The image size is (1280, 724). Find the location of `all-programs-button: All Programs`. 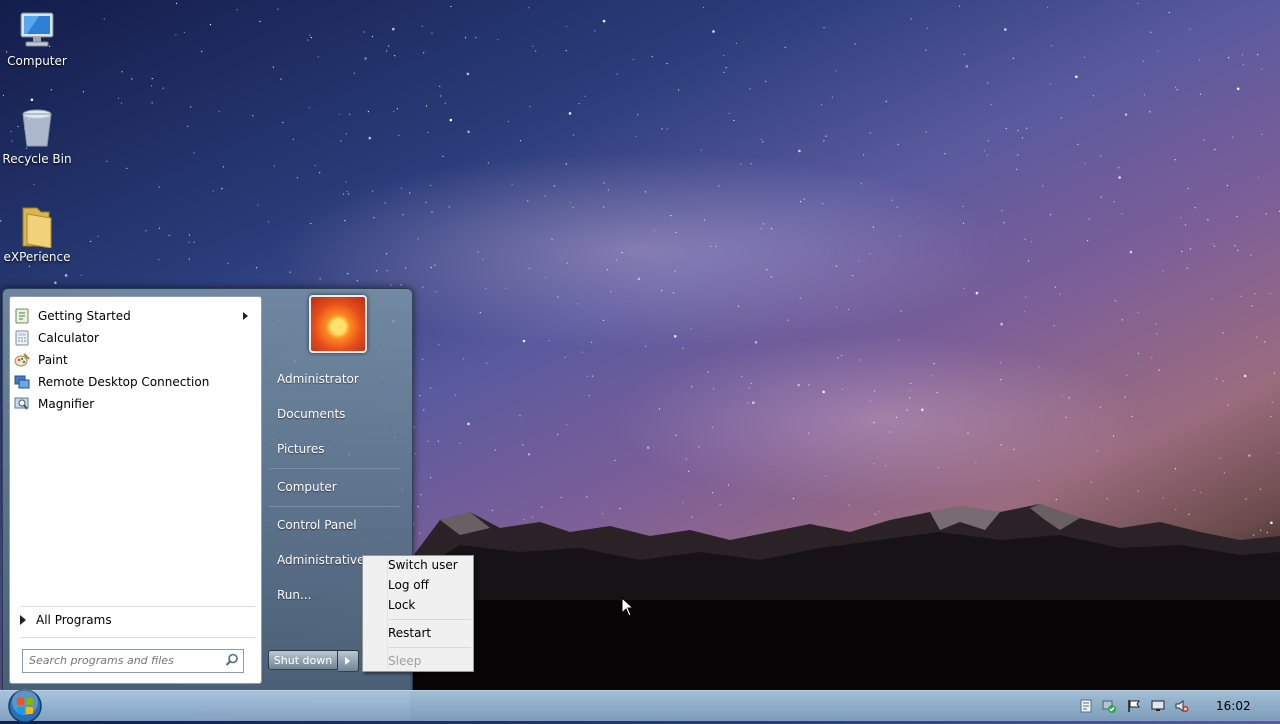

all-programs-button: All Programs is located at coordinates (66, 620).